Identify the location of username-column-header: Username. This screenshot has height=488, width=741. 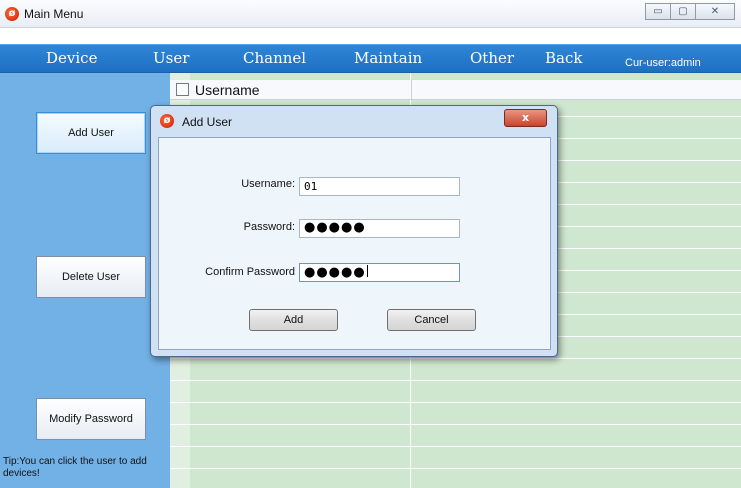
(227, 90).